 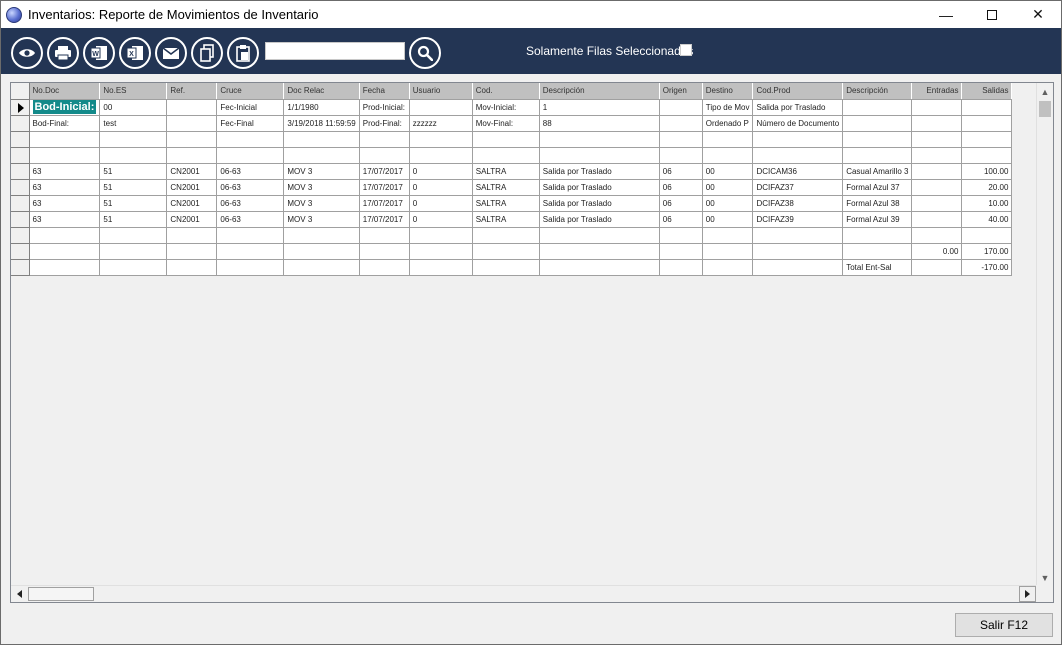 I want to click on horizontal-scrollbar, so click(x=532, y=593).